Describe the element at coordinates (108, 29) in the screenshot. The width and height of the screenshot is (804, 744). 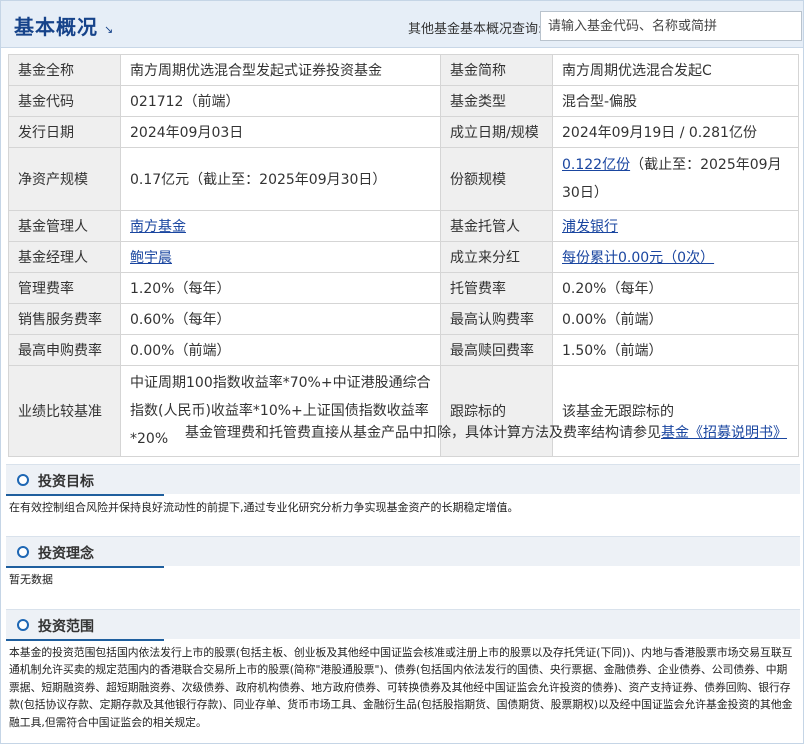
I see `expand-arrow-icon: ↘` at that location.